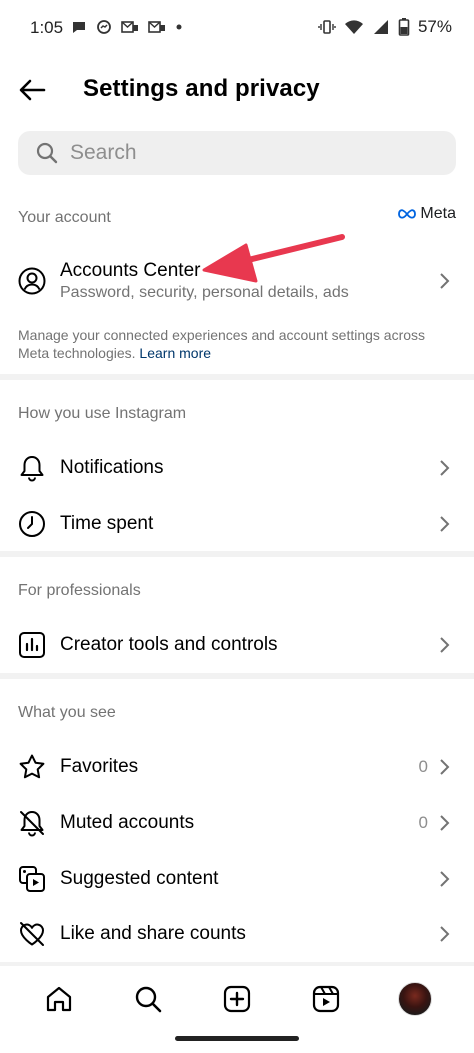  What do you see at coordinates (32, 645) in the screenshot?
I see `bar-chart-icon` at bounding box center [32, 645].